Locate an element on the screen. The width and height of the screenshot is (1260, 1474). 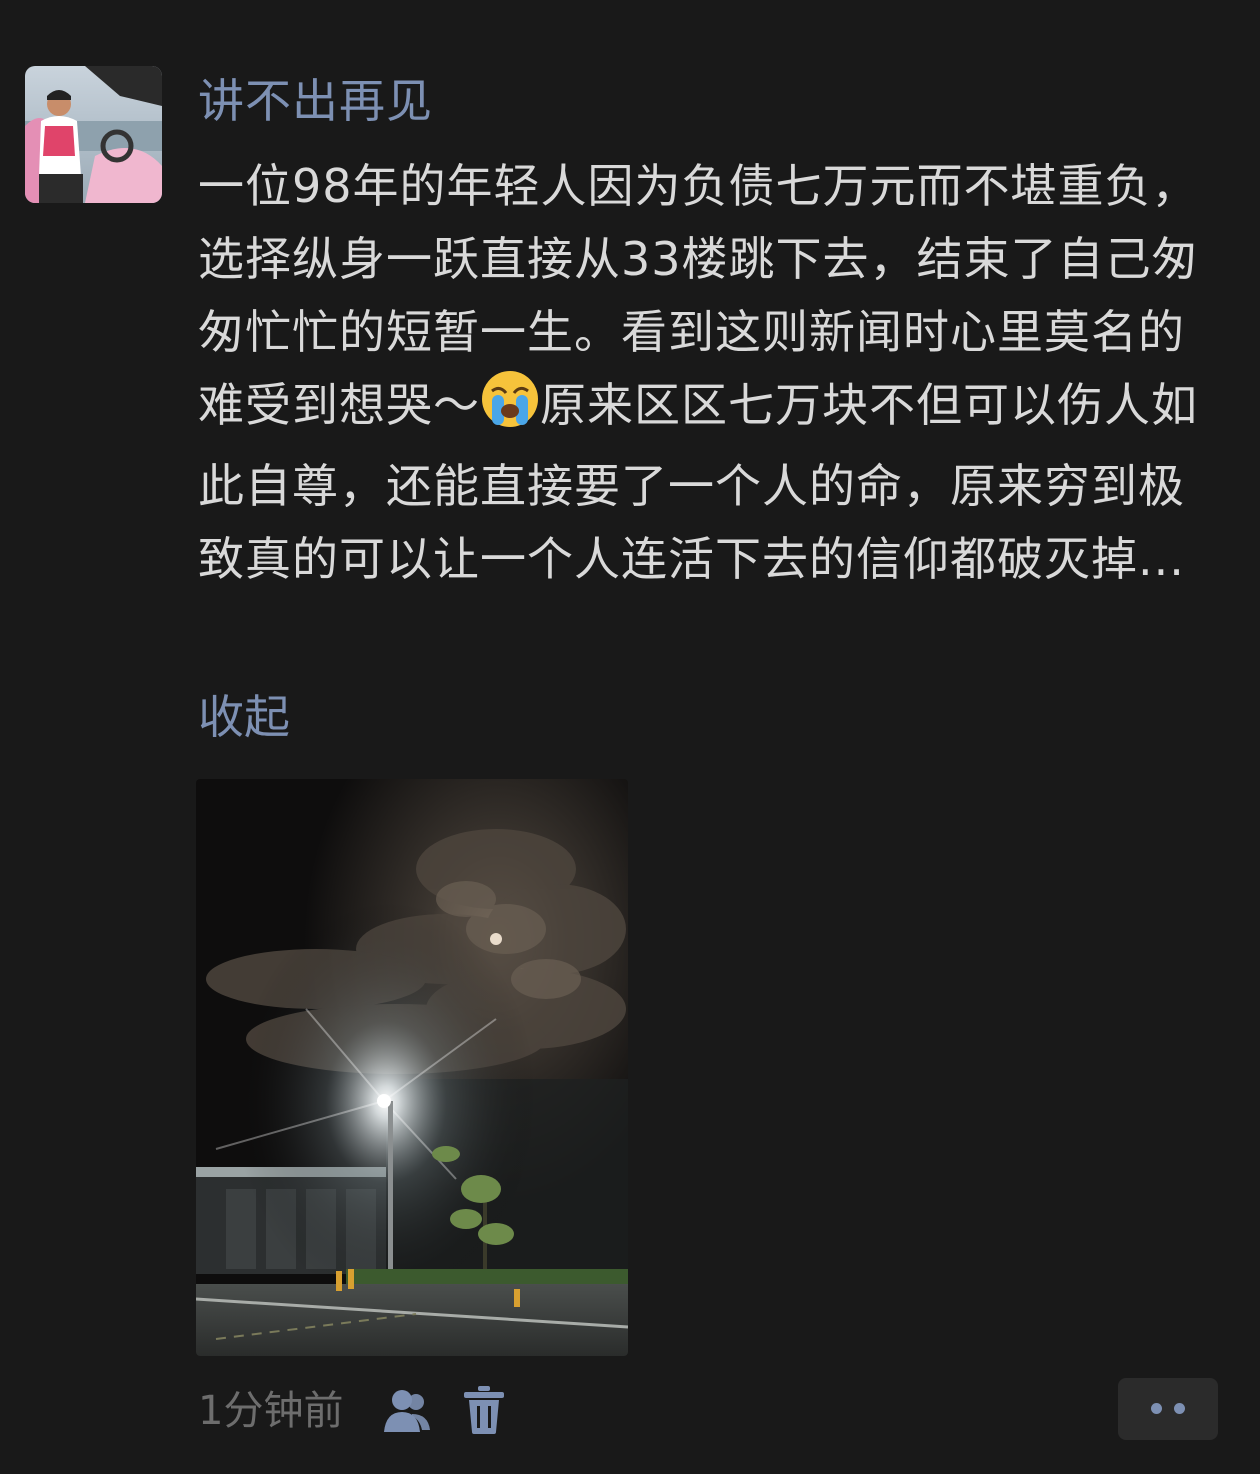
avatar-image is located at coordinates (93, 134).